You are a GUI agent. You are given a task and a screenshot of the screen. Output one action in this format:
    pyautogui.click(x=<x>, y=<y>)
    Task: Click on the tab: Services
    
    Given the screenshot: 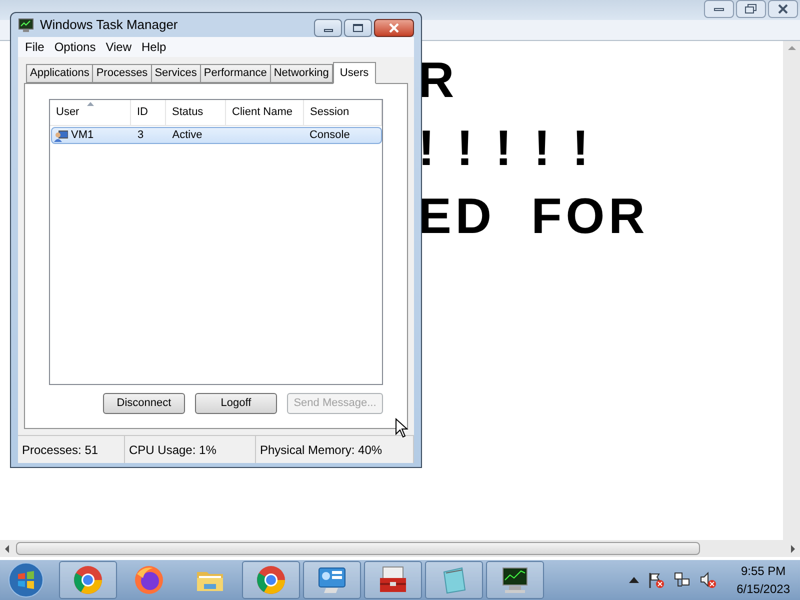 What is the action you would take?
    pyautogui.click(x=175, y=73)
    